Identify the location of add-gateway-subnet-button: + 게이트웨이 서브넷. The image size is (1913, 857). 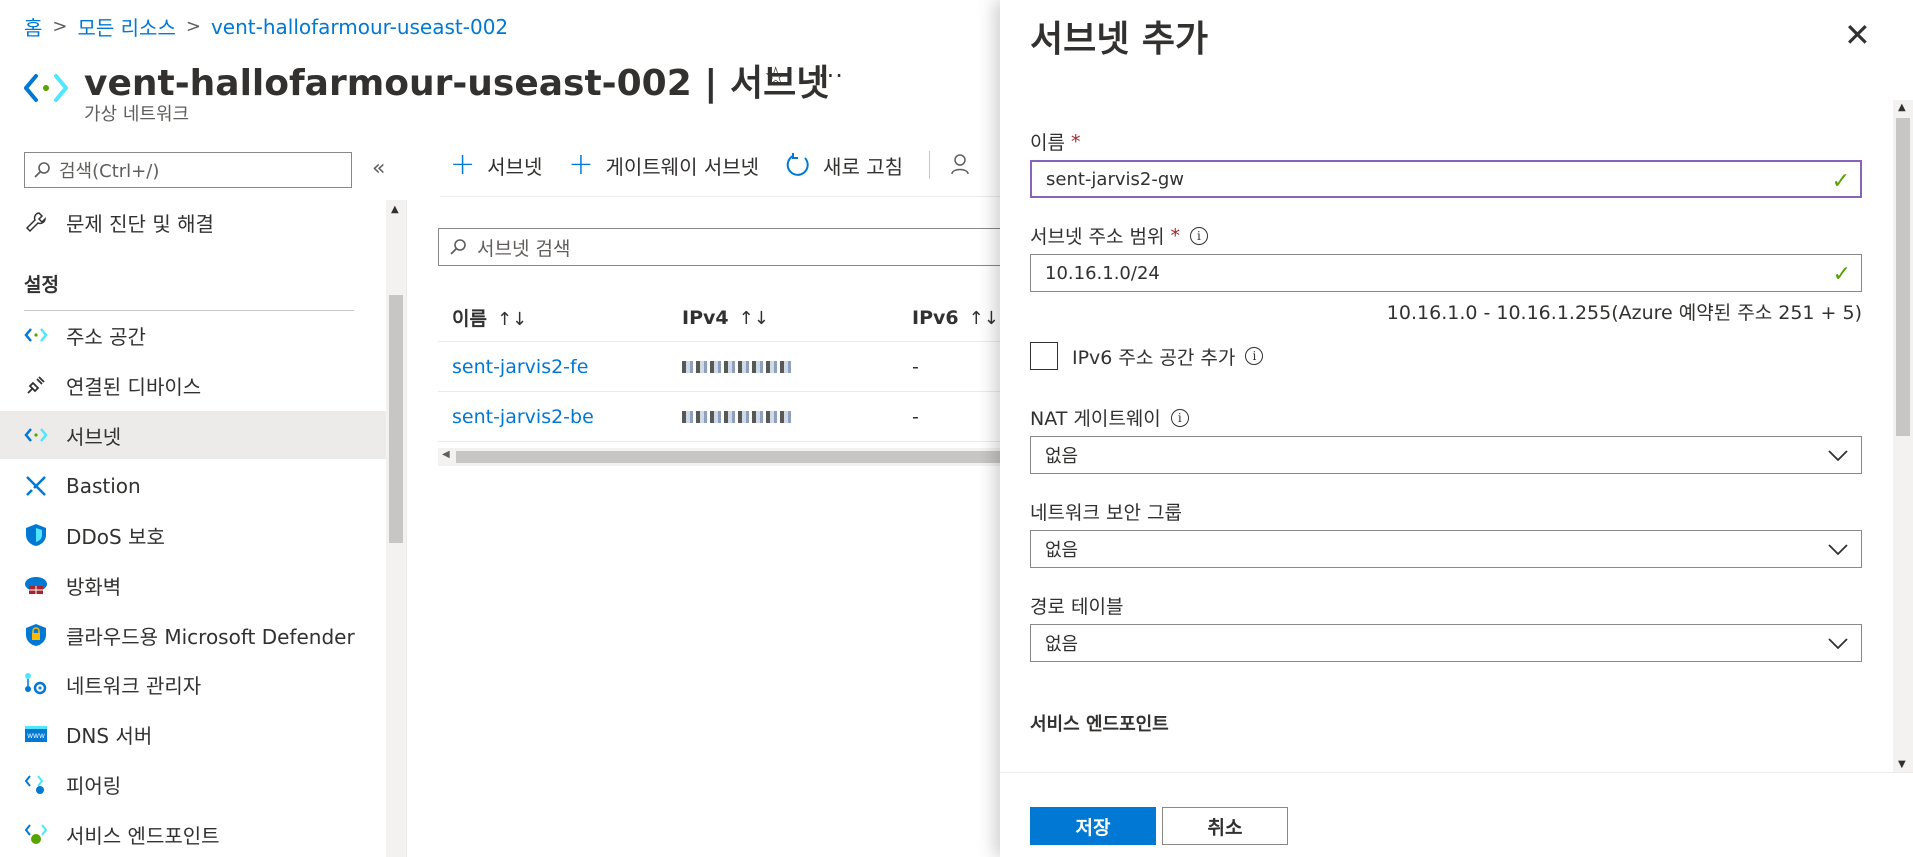
(663, 165).